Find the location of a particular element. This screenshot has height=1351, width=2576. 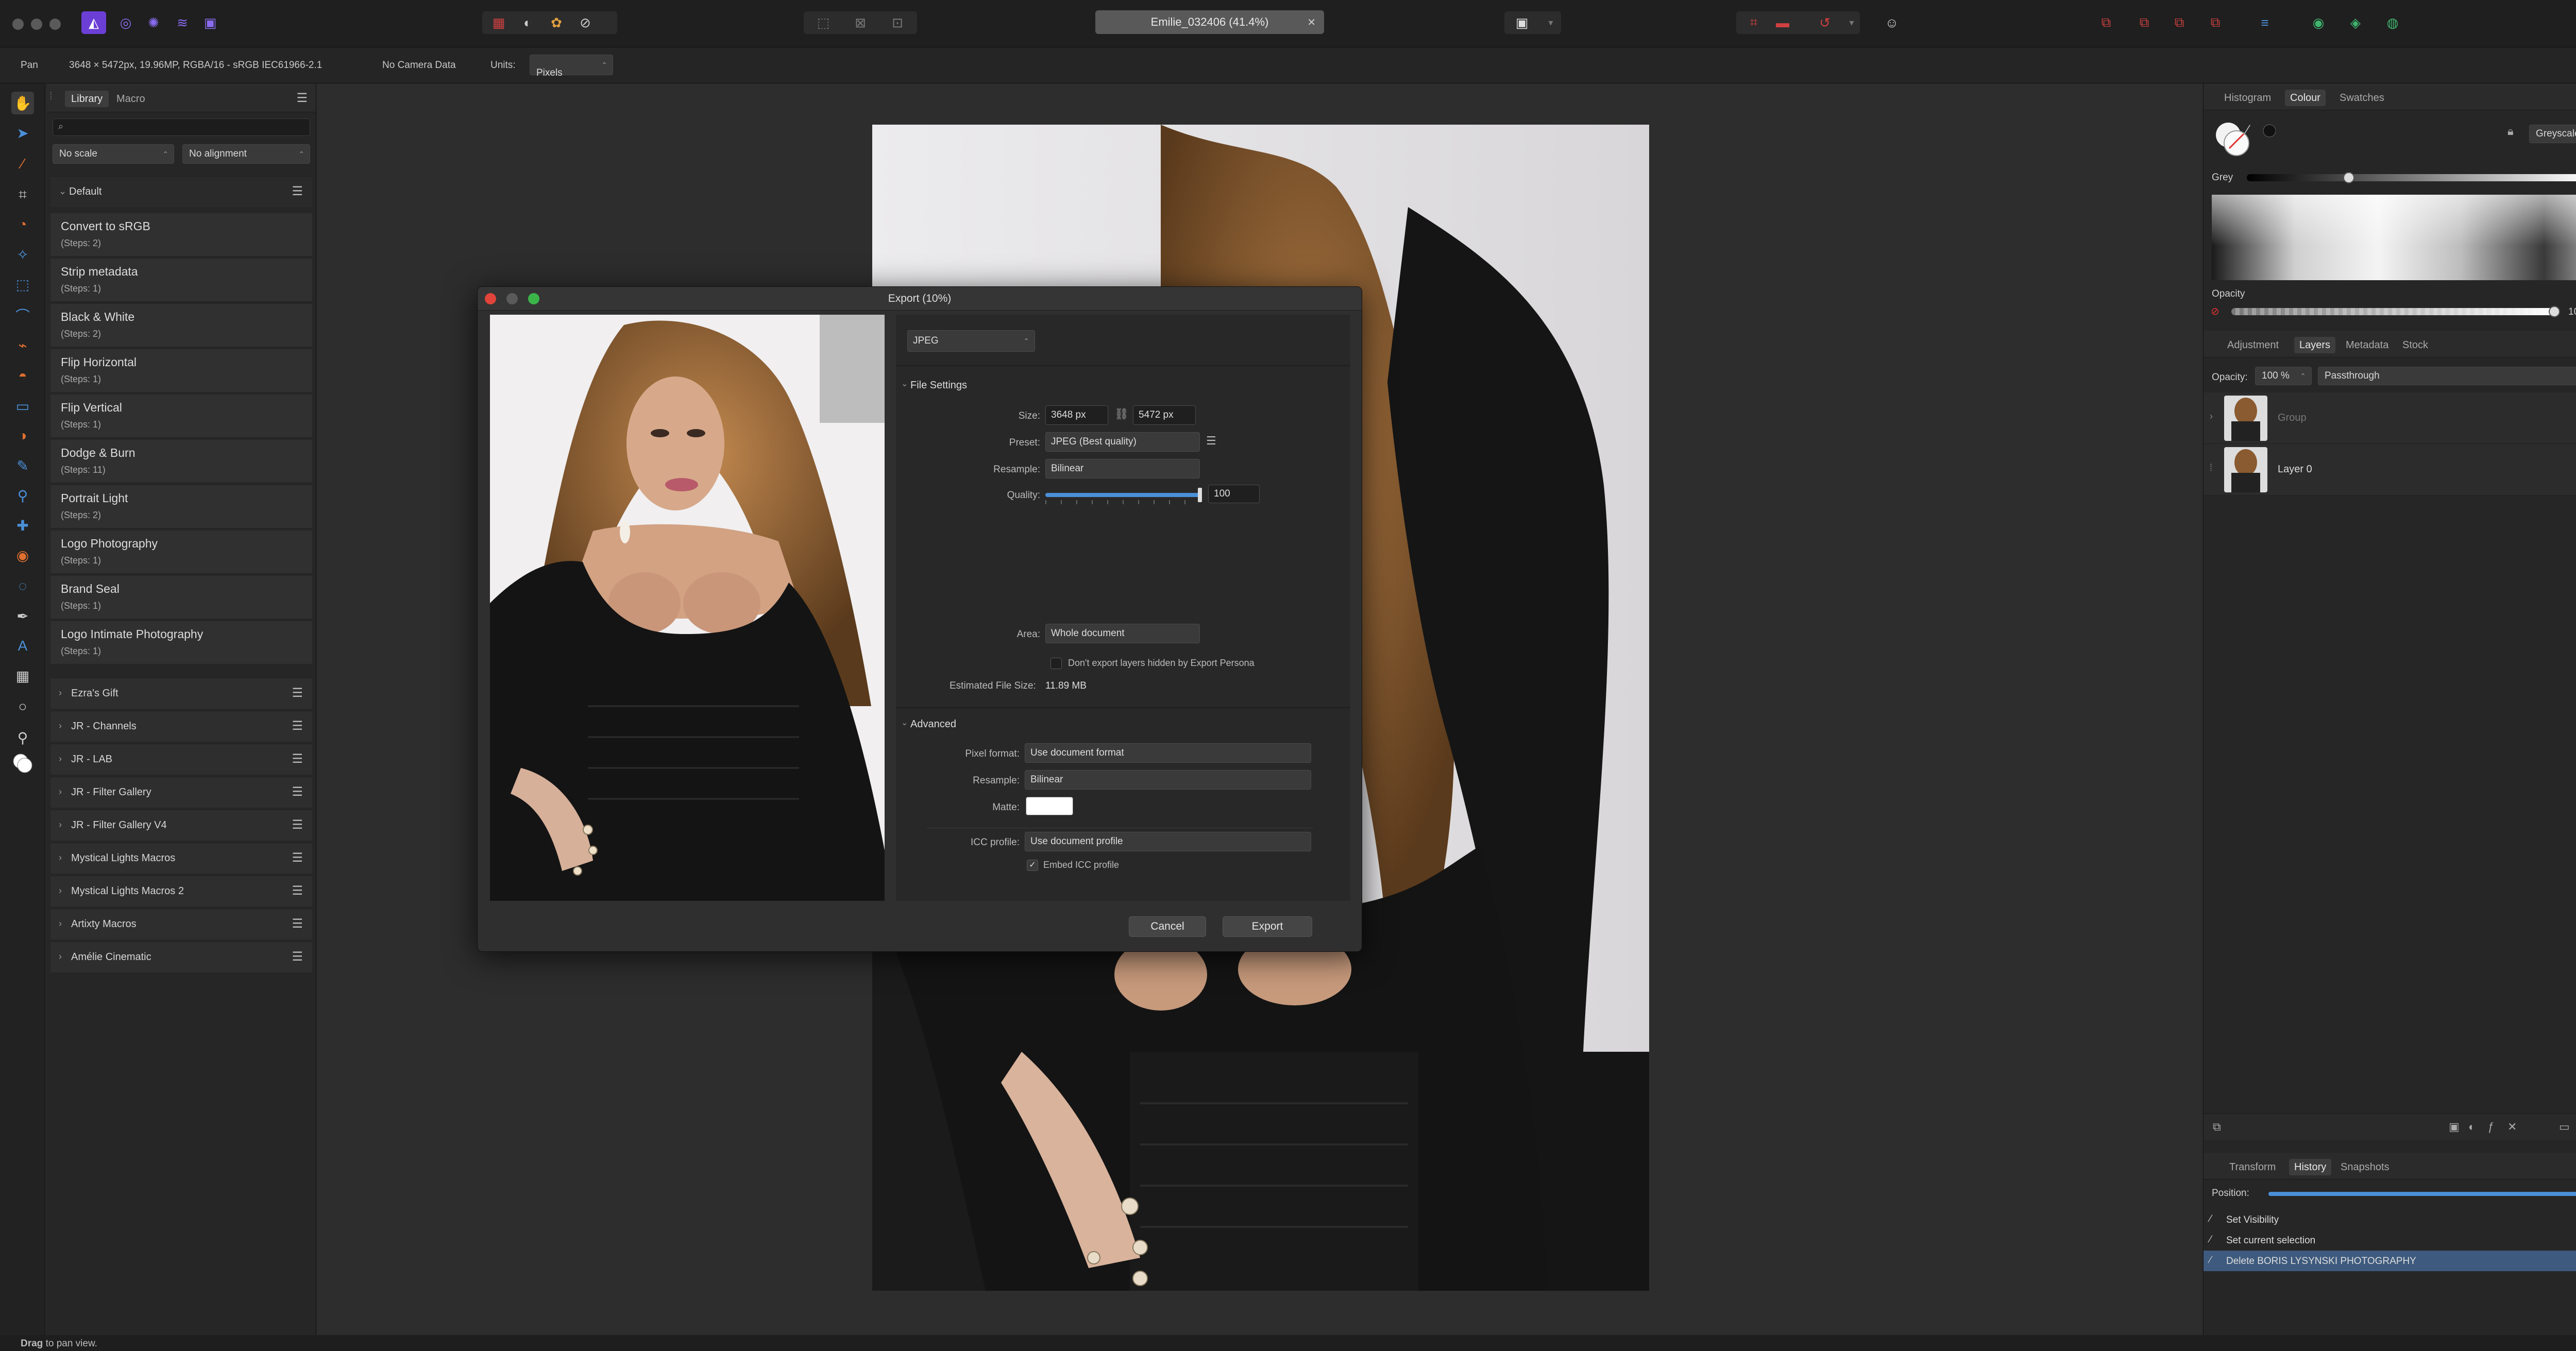

smudge-brush-icon: ✎ is located at coordinates (22, 466).